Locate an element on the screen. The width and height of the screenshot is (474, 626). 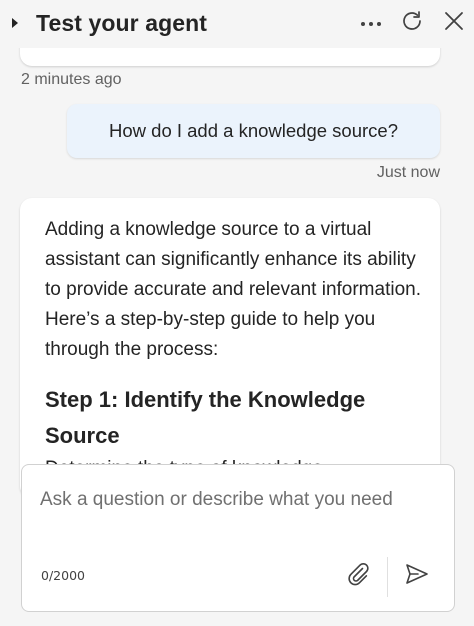
close-icon is located at coordinates (454, 23).